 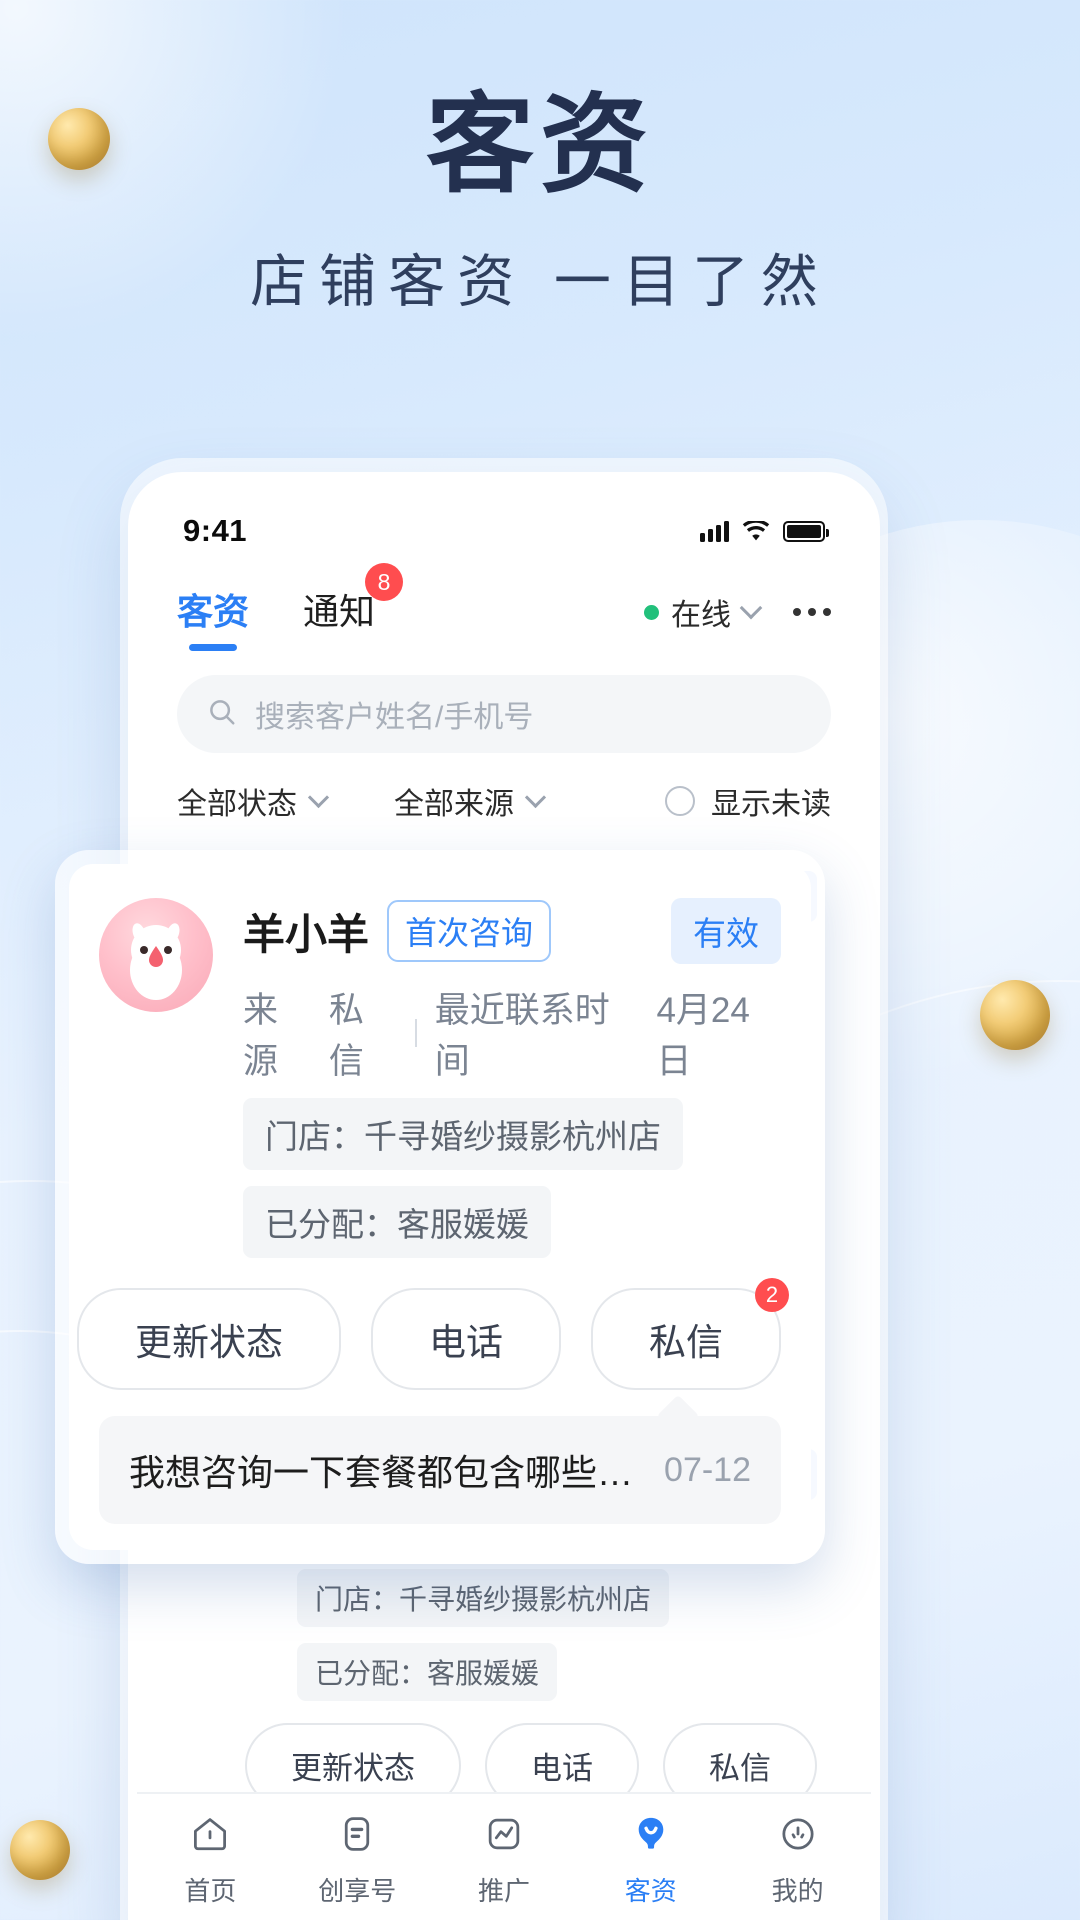 What do you see at coordinates (539, 144) in the screenshot?
I see `page-title: 客资` at bounding box center [539, 144].